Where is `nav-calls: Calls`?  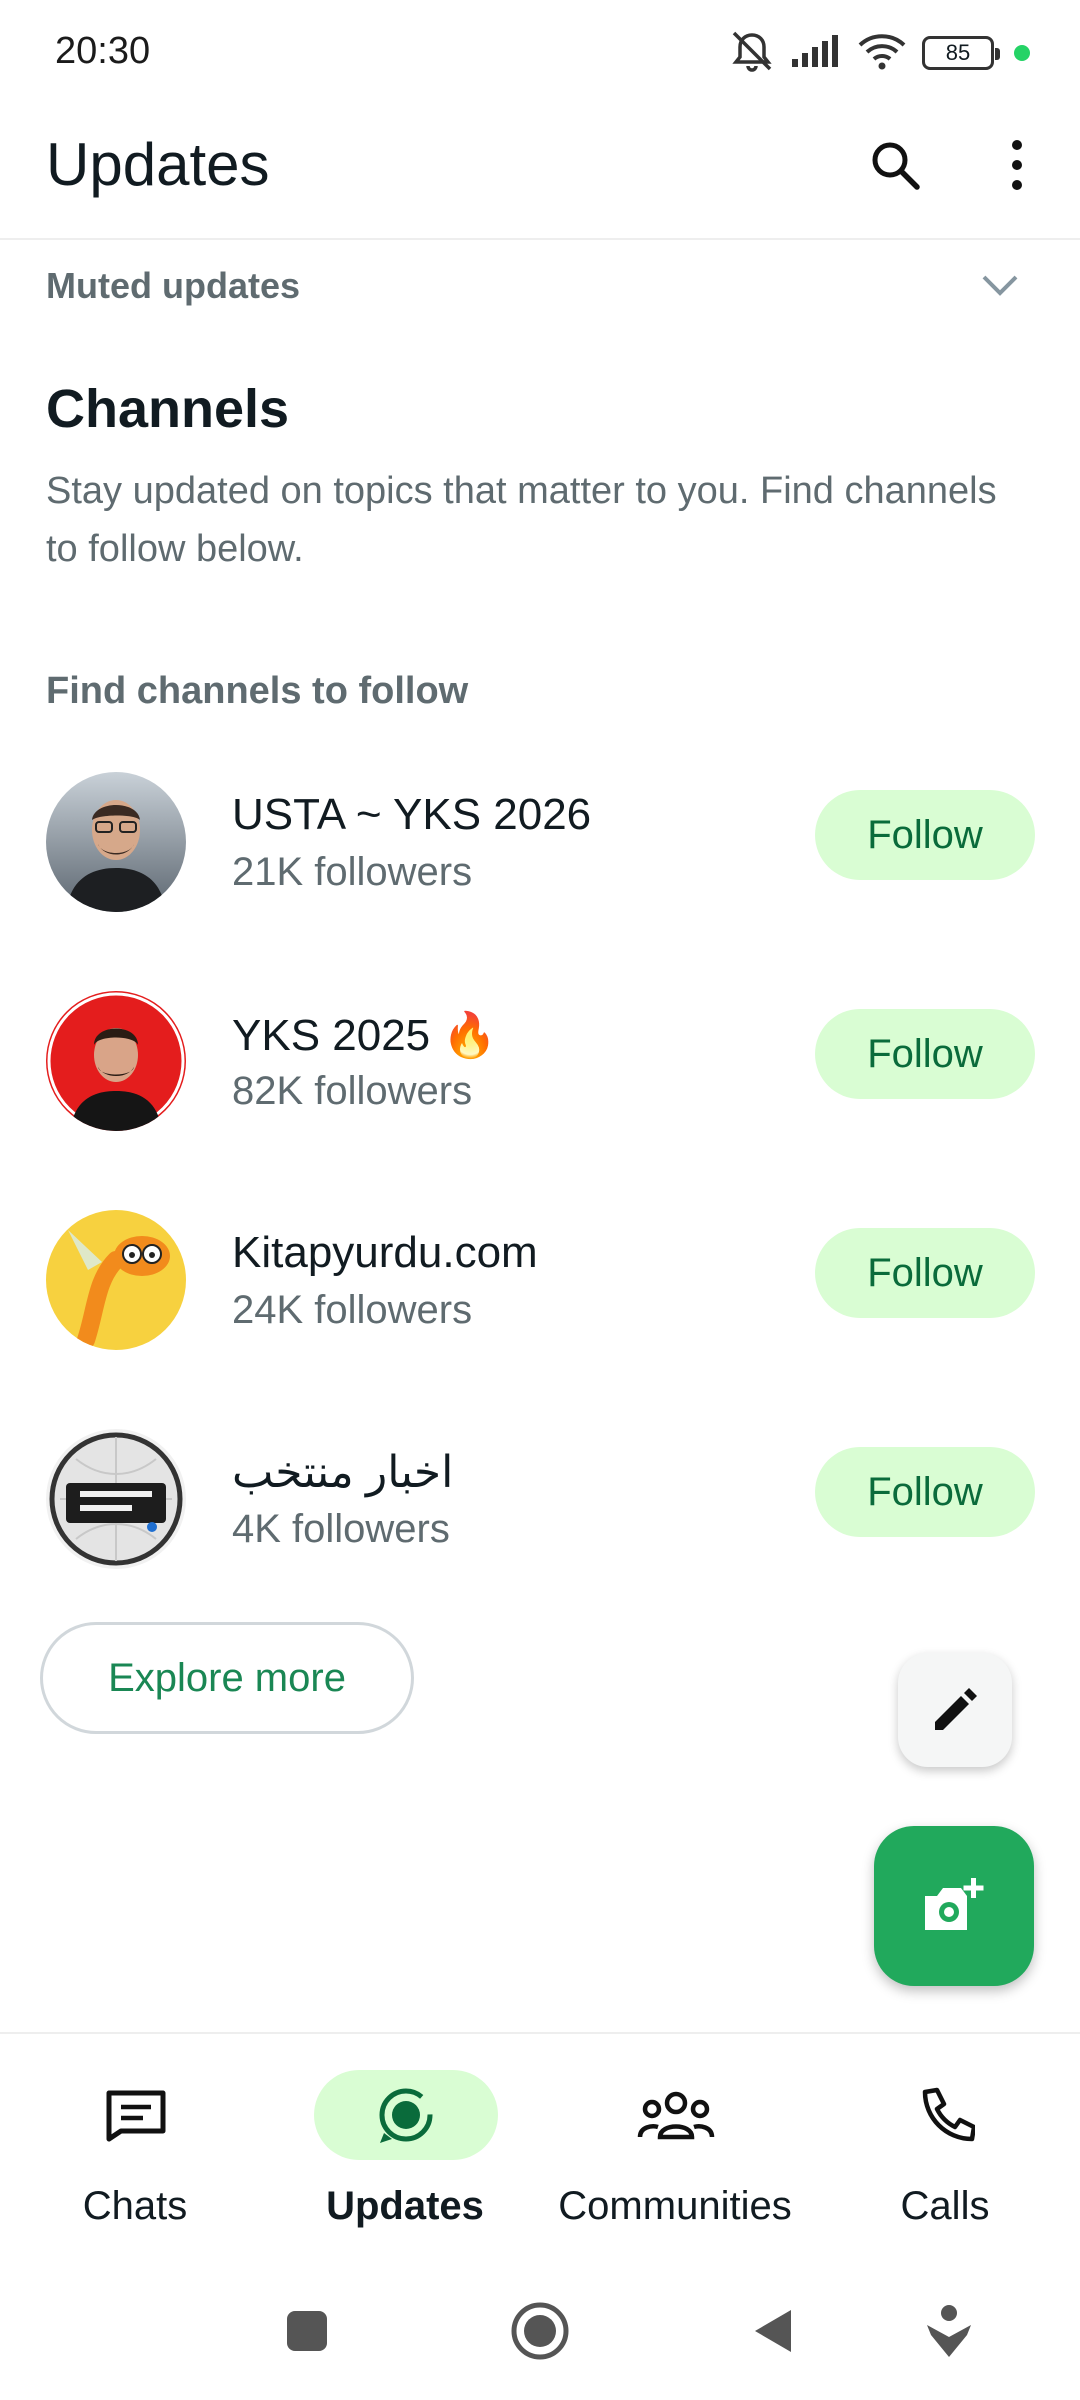
nav-calls: Calls is located at coordinates (945, 2149).